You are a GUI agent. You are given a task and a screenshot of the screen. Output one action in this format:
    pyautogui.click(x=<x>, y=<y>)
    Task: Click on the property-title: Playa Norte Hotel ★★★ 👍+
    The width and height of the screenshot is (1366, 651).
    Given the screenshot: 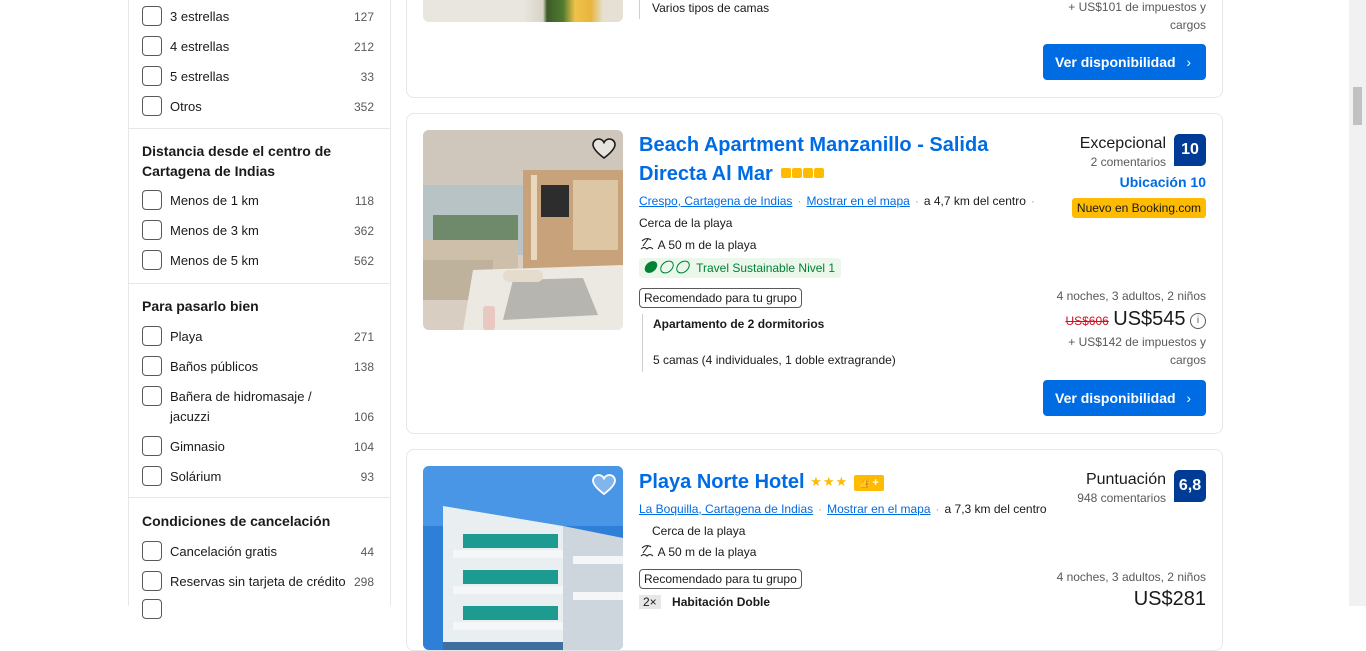 What is the action you would take?
    pyautogui.click(x=761, y=482)
    